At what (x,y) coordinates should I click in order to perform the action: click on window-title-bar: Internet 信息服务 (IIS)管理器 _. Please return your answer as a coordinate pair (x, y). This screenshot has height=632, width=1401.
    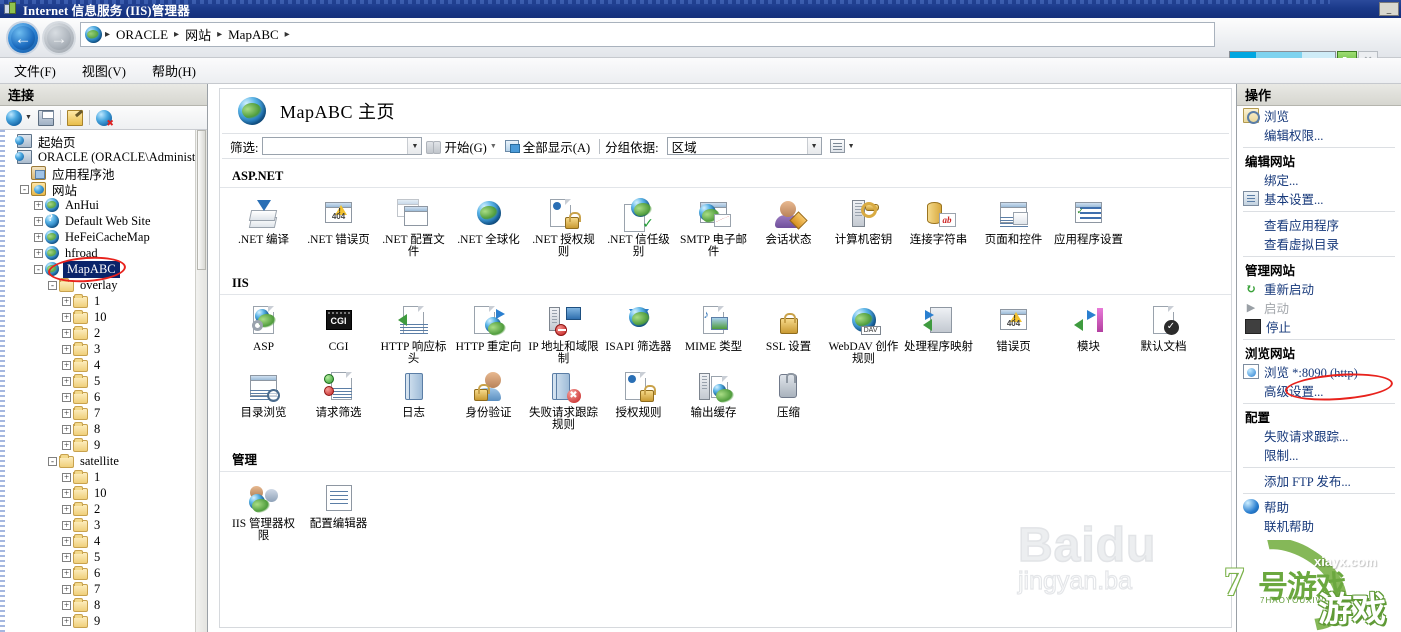
    Looking at the image, I should click on (700, 9).